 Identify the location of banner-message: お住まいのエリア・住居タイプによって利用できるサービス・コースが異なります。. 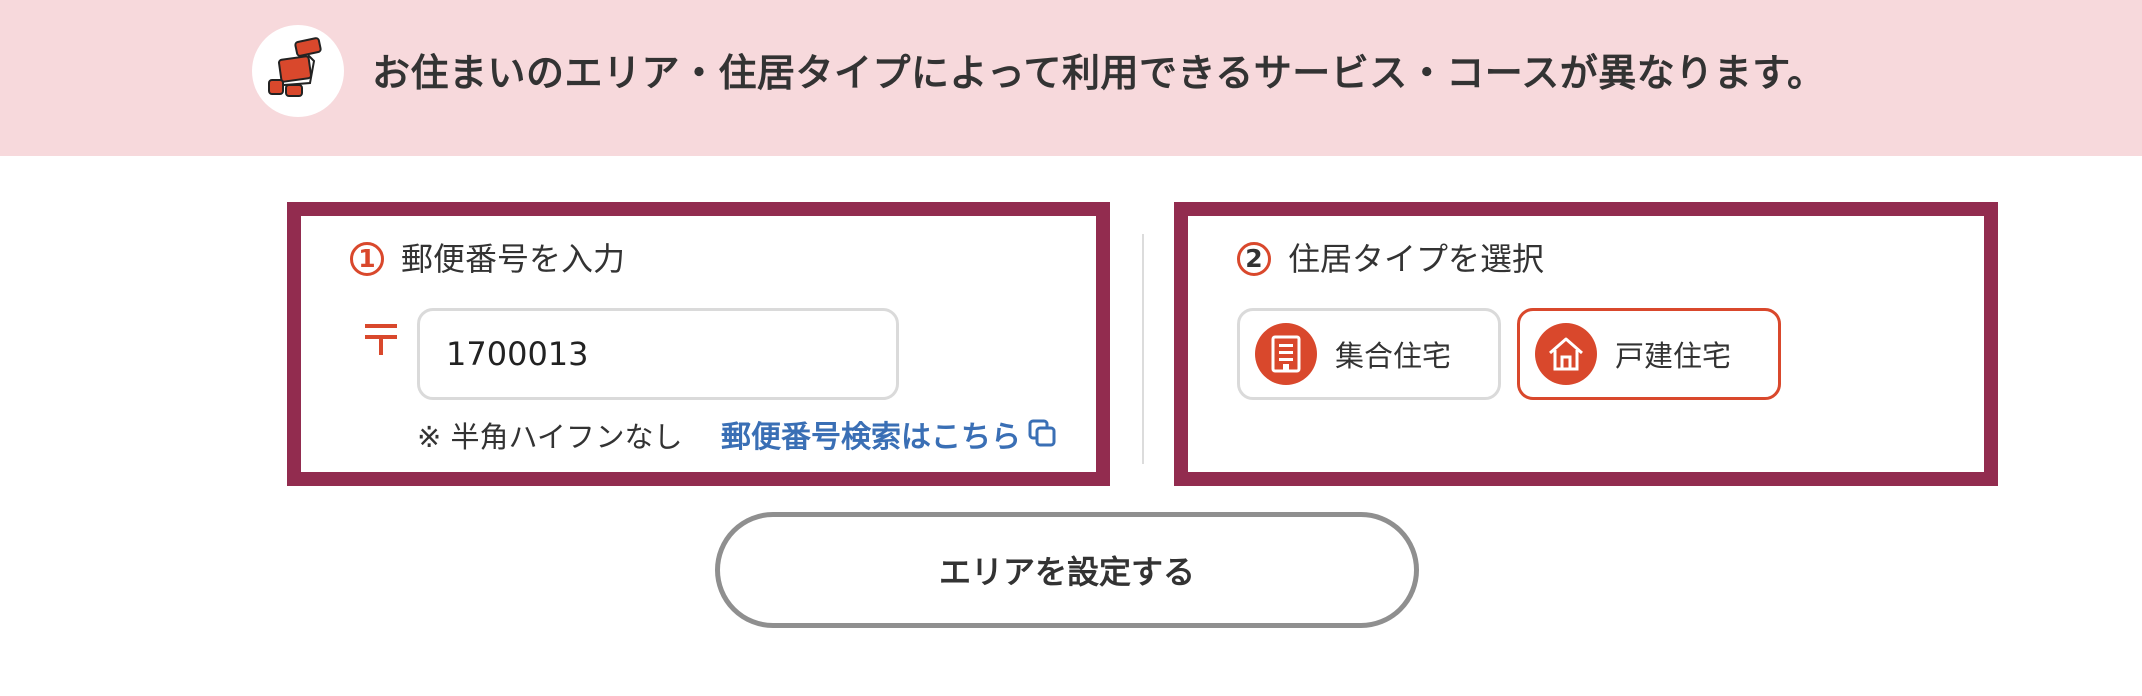
(1099, 73).